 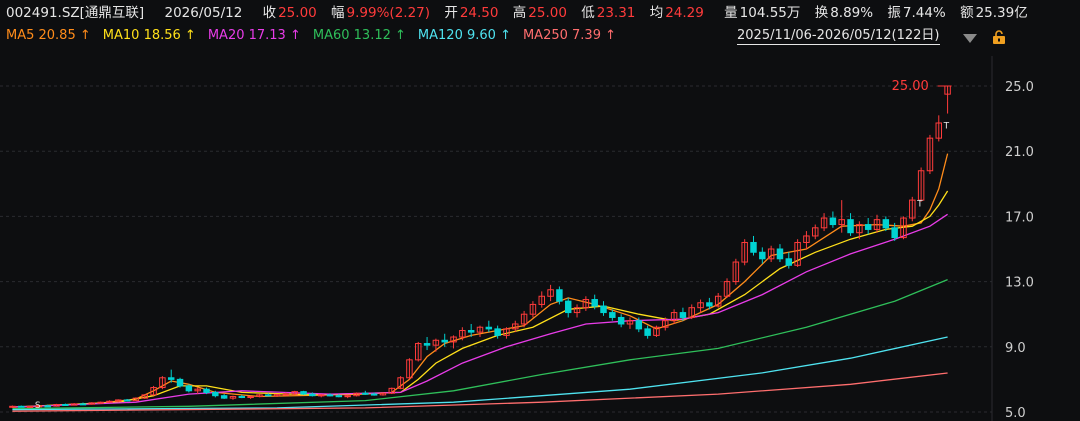 I want to click on y-tick-label: 21.0, so click(x=1019, y=152).